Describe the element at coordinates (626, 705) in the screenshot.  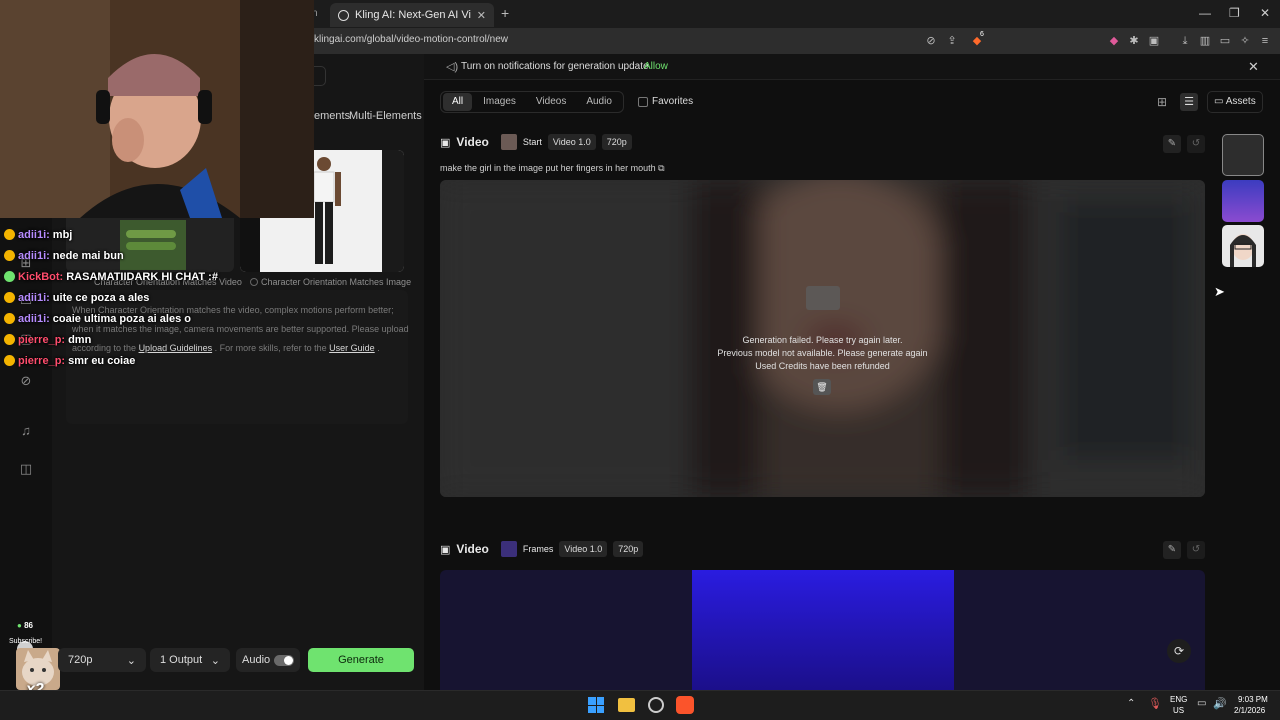
I see `file-explorer-icon` at that location.